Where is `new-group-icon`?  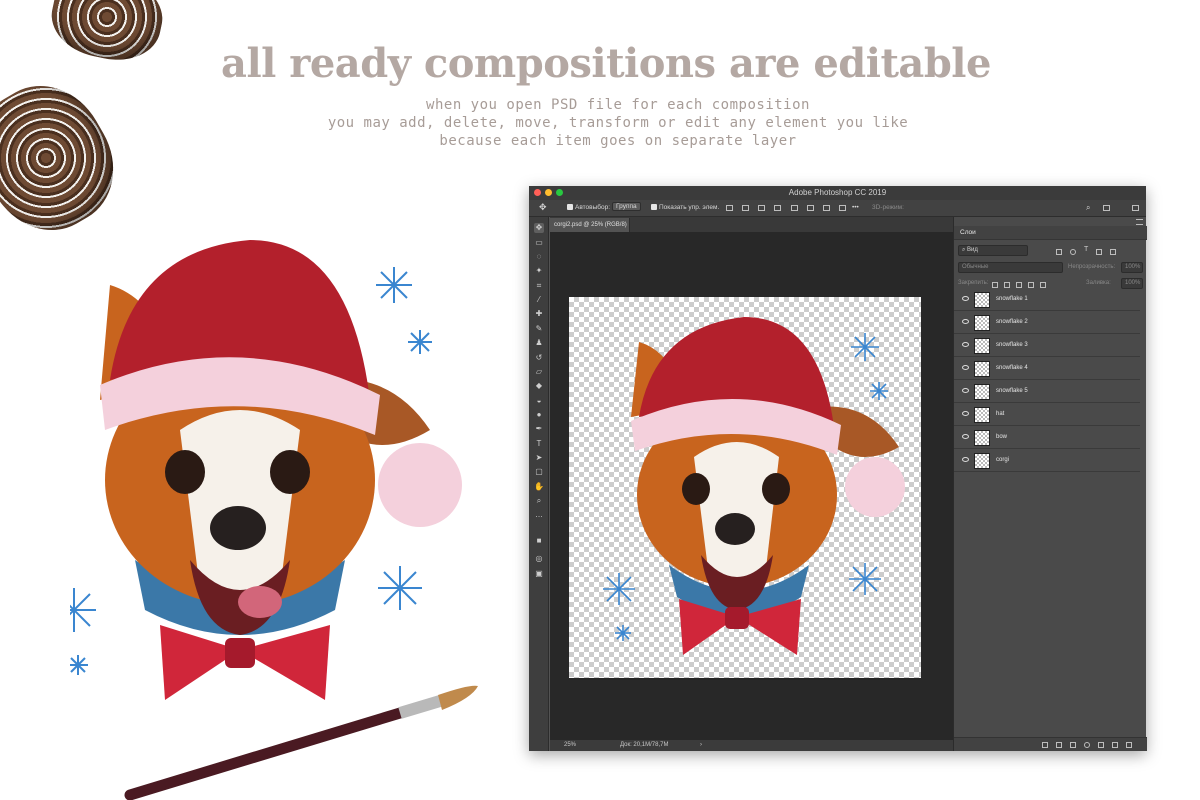
new-group-icon is located at coordinates (1101, 745).